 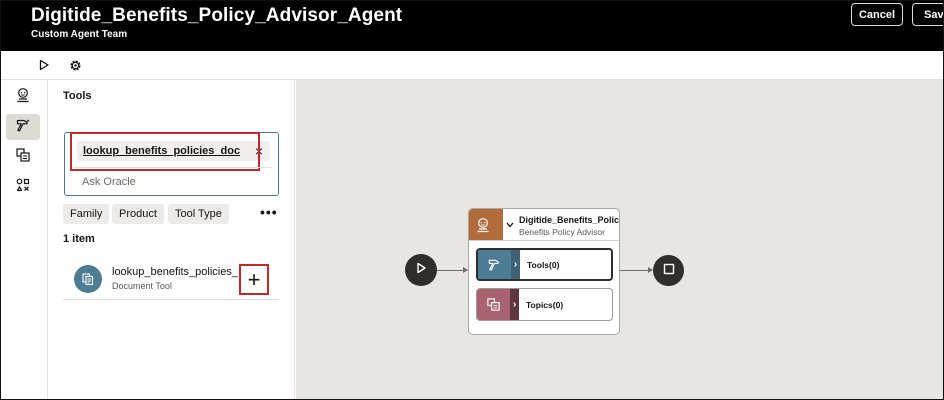 I want to click on tools-node: › Tools(0), so click(x=544, y=264).